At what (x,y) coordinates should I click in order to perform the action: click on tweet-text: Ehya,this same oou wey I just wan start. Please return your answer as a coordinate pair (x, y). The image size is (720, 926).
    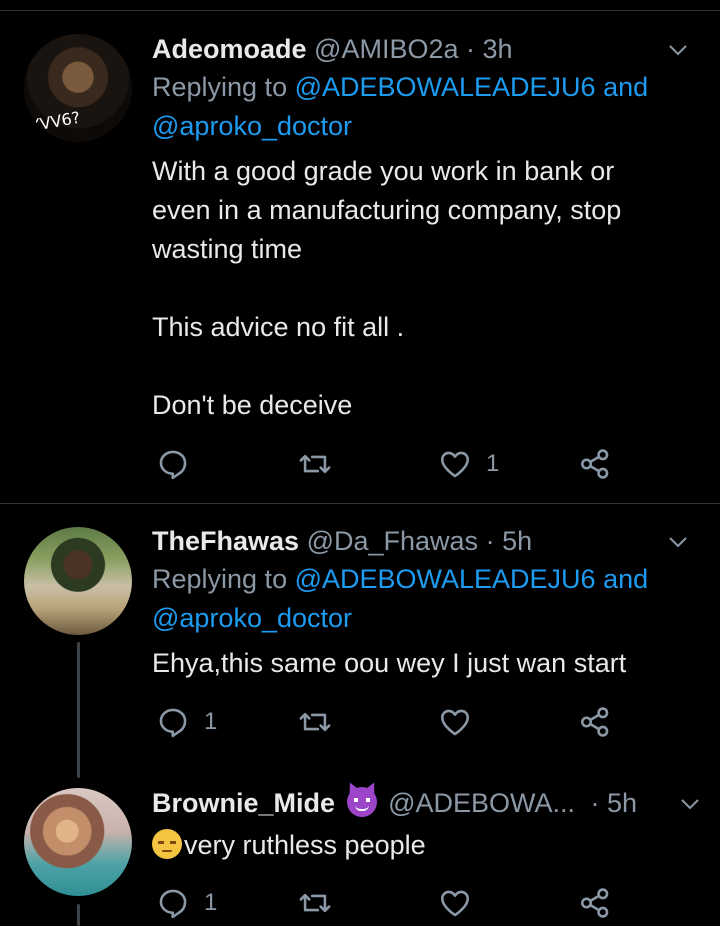
    Looking at the image, I should click on (389, 663).